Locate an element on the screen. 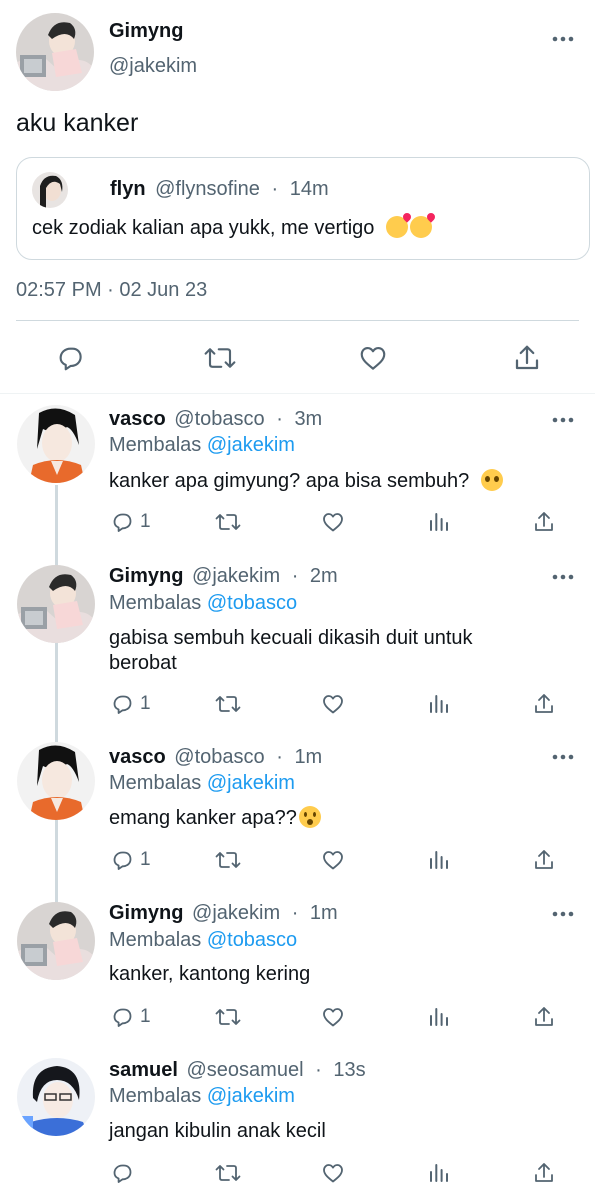 The image size is (595, 1200). thread-line is located at coordinates (56, 695).